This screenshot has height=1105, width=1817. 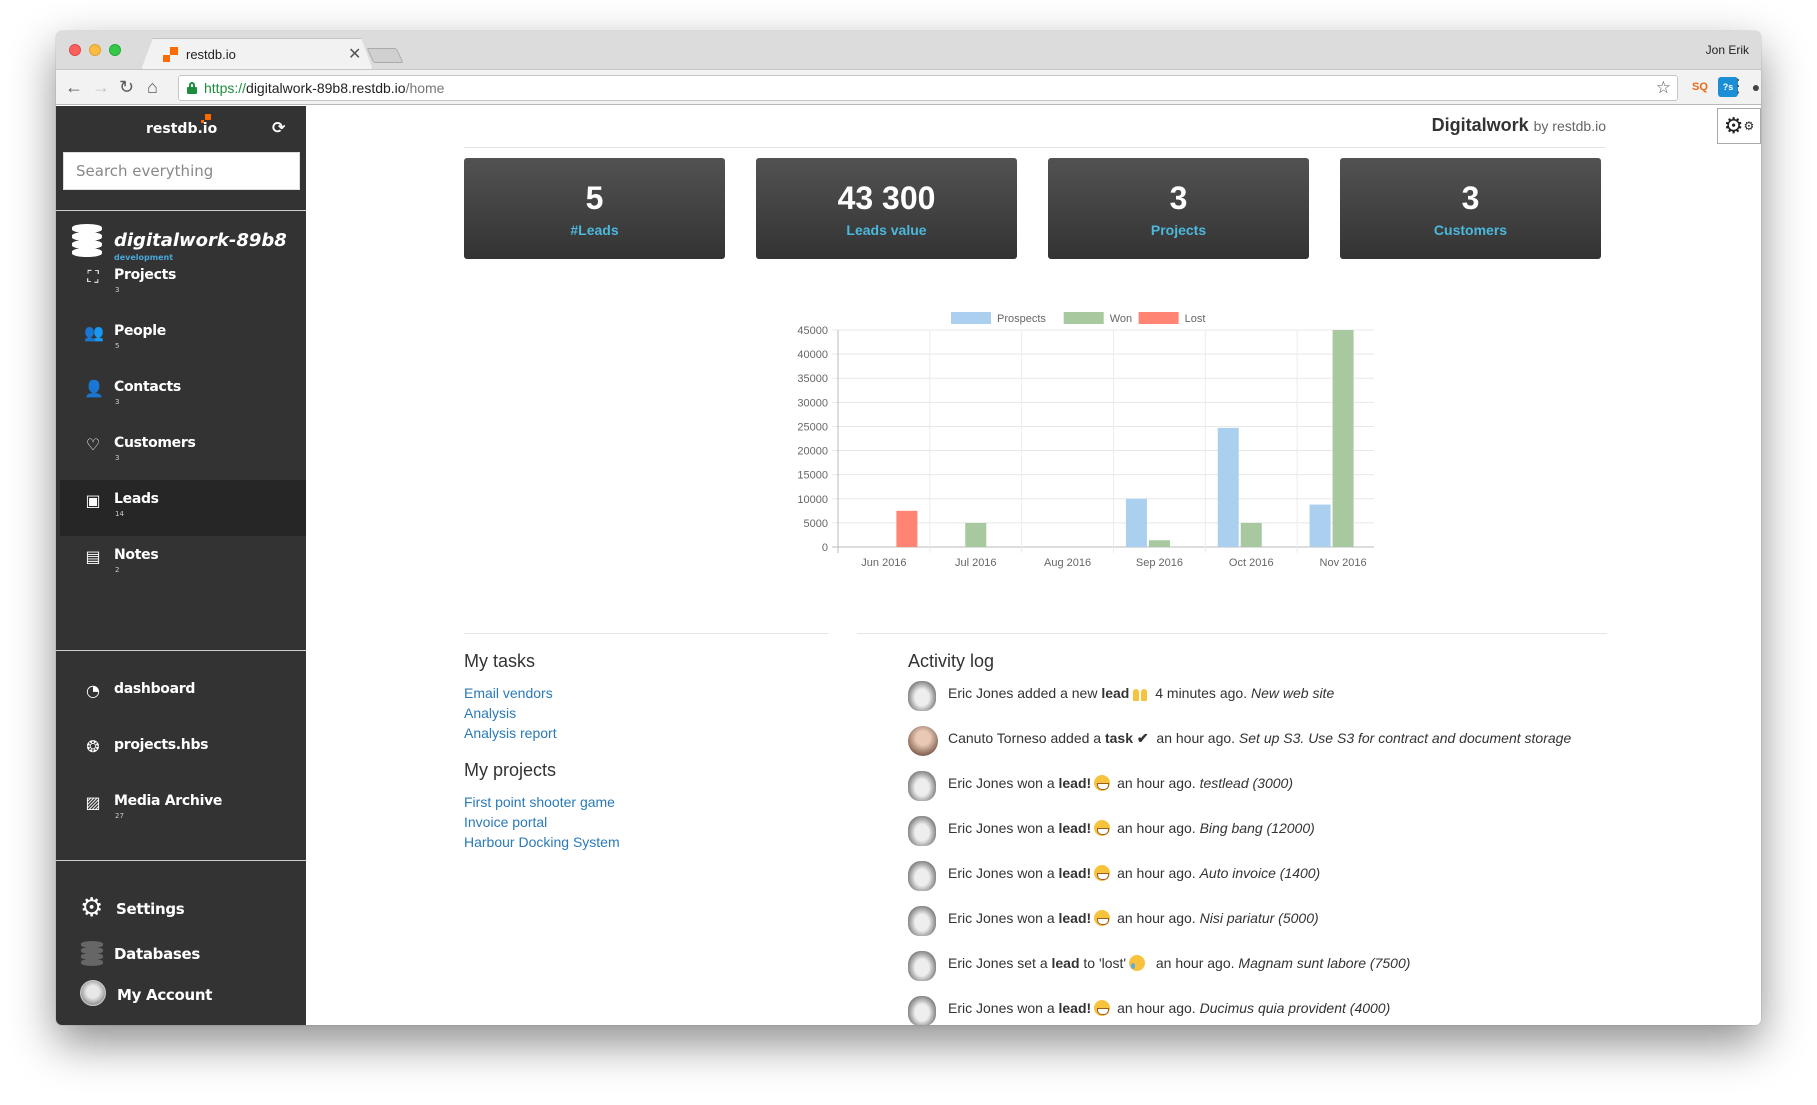 What do you see at coordinates (1103, 963) in the screenshot?
I see `activity-action-suffix: to 'lost'` at bounding box center [1103, 963].